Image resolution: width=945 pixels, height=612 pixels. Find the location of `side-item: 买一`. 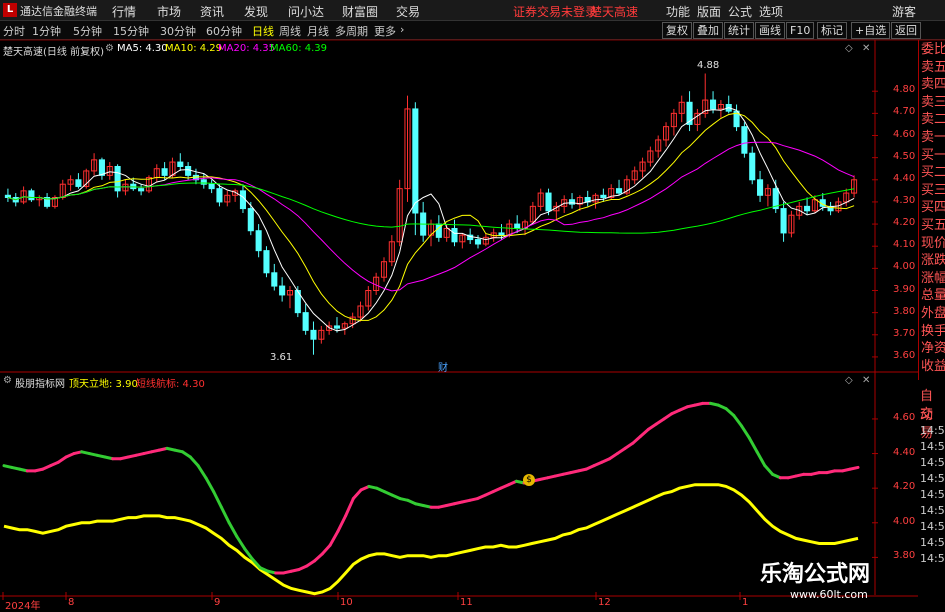

side-item: 买一 is located at coordinates (933, 155).